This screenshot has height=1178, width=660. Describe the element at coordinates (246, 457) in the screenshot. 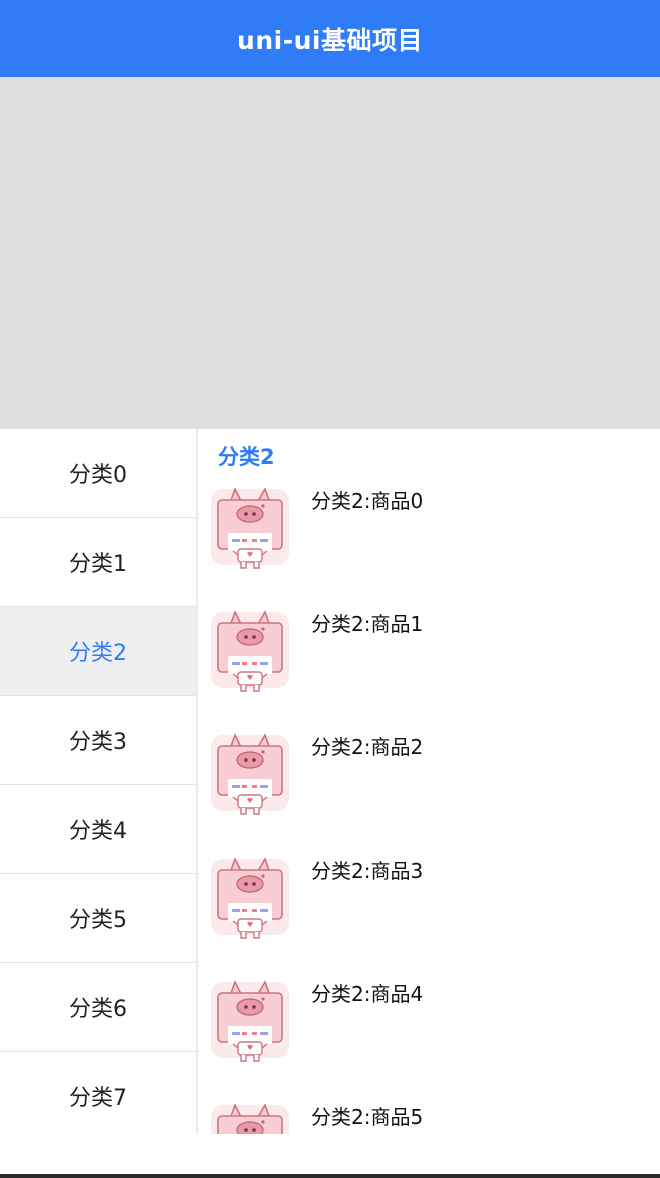

I see `section-title: 分类2` at that location.